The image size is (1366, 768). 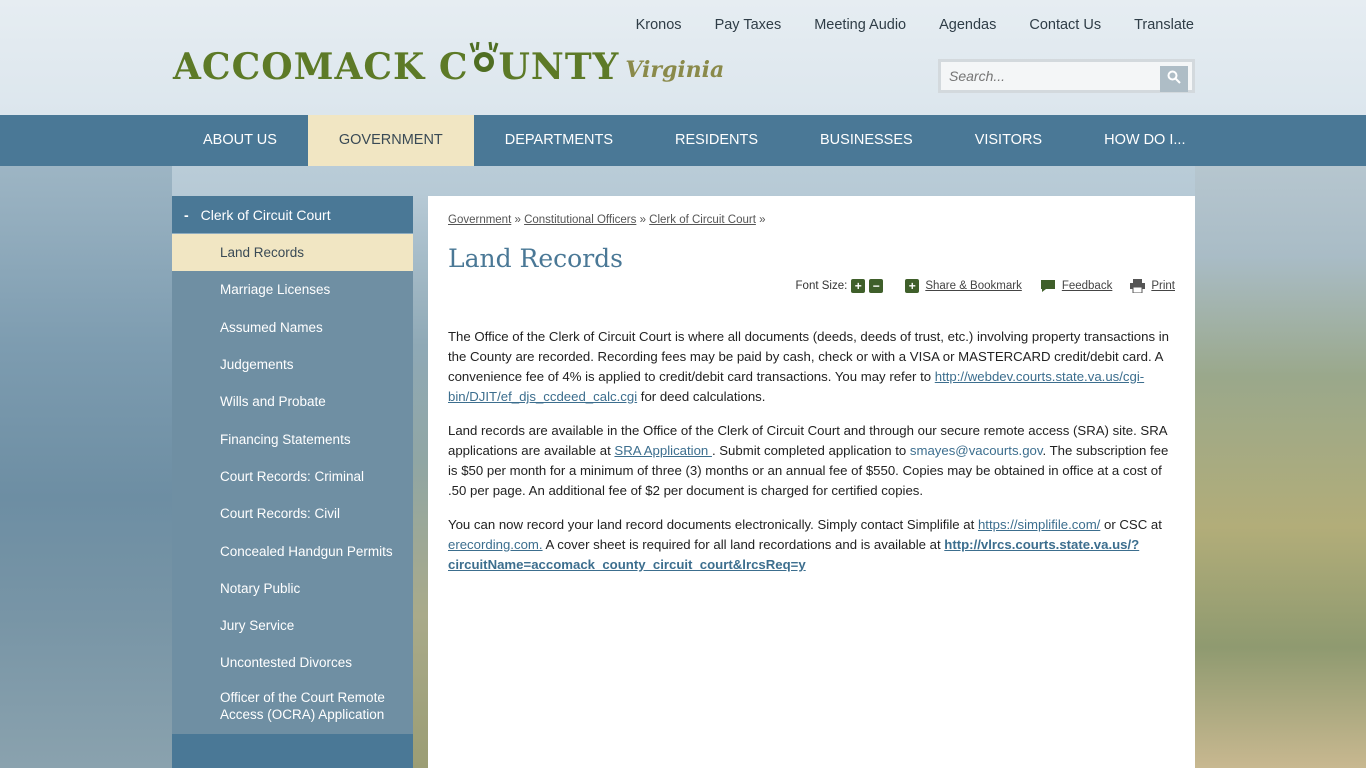 What do you see at coordinates (1065, 25) in the screenshot?
I see `link-contact-us: Contact Us` at bounding box center [1065, 25].